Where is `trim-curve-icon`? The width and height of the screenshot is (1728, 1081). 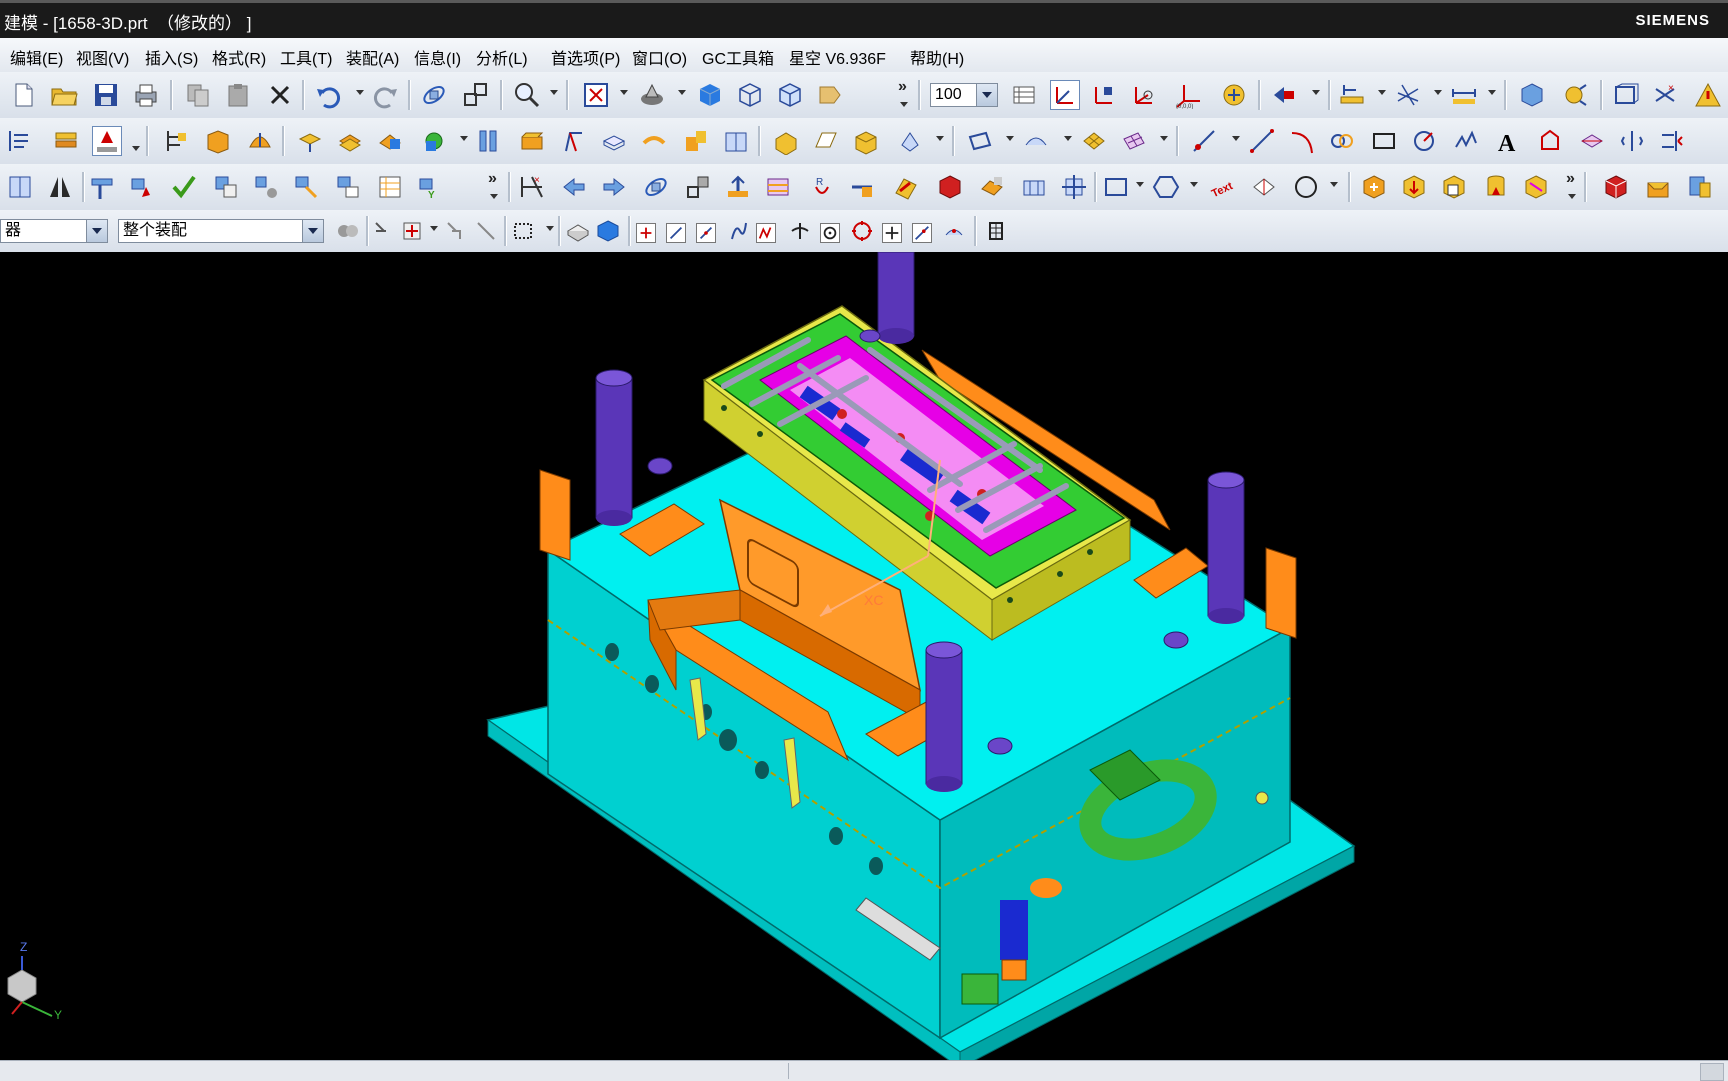
trim-curve-icon is located at coordinates (1672, 141).